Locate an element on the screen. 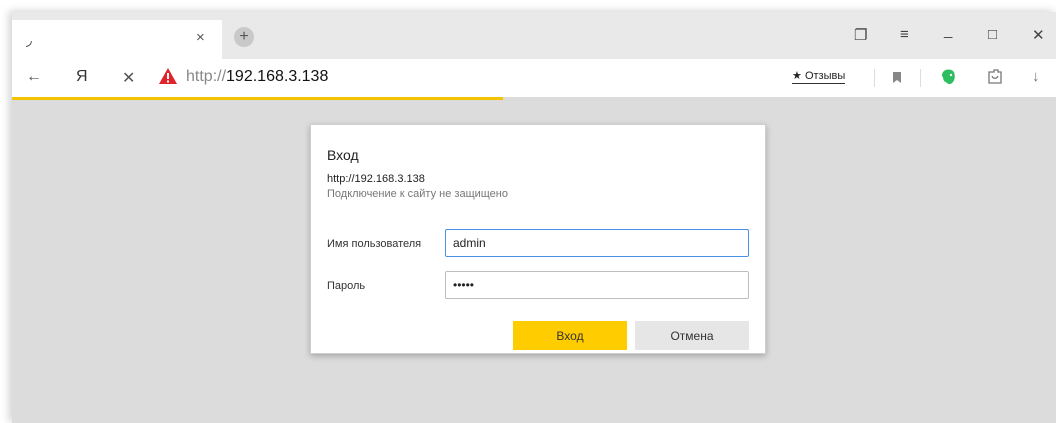 The width and height of the screenshot is (1056, 423). dialog-url: http://192.168.3.138 is located at coordinates (376, 179).